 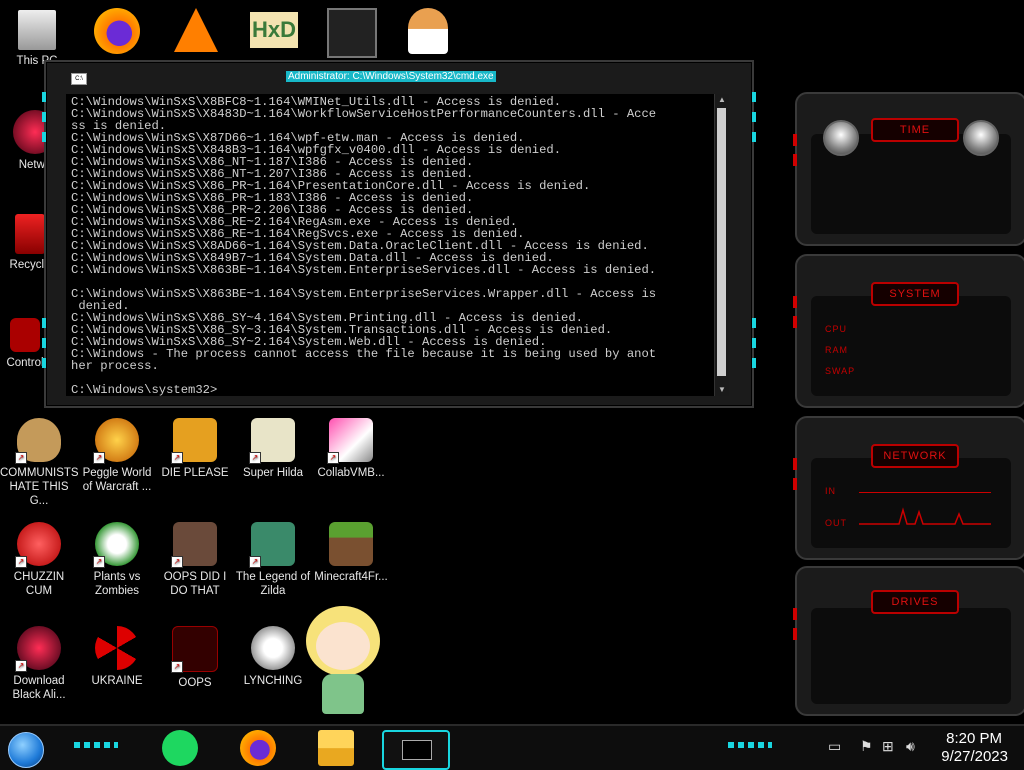 I want to click on system-gadget: SYSTEM CPU RAM SWAP, so click(x=908, y=331).